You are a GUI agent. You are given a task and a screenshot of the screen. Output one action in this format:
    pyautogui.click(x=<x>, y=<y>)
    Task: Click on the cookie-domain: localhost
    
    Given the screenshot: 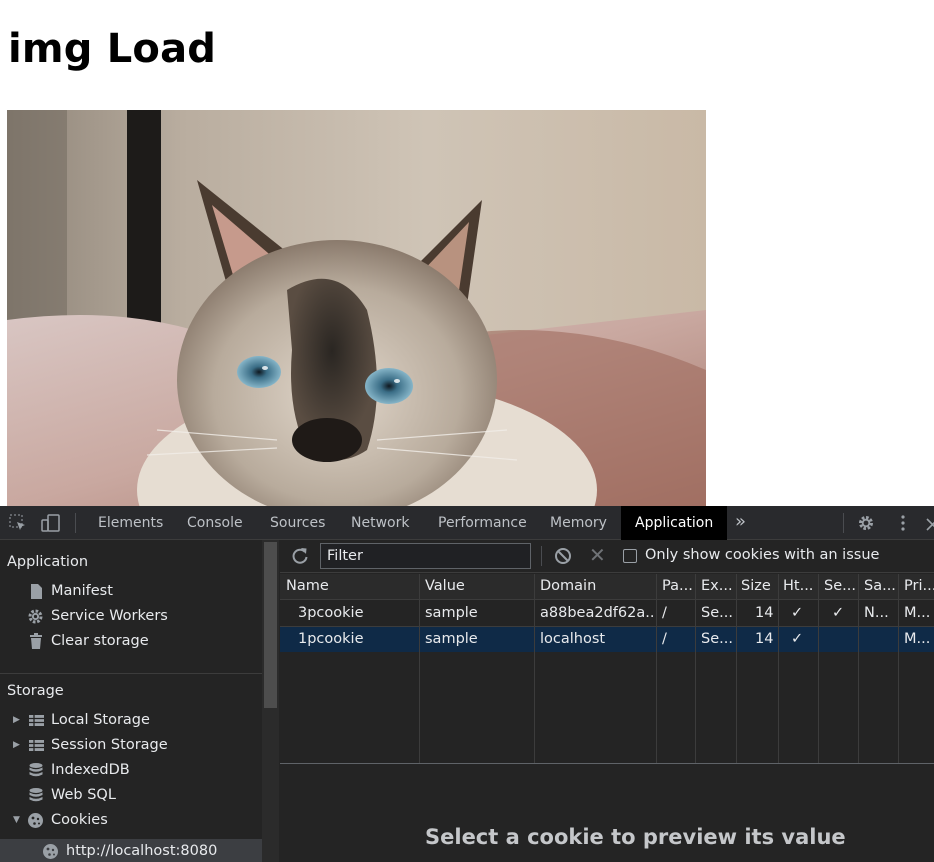 What is the action you would take?
    pyautogui.click(x=573, y=639)
    